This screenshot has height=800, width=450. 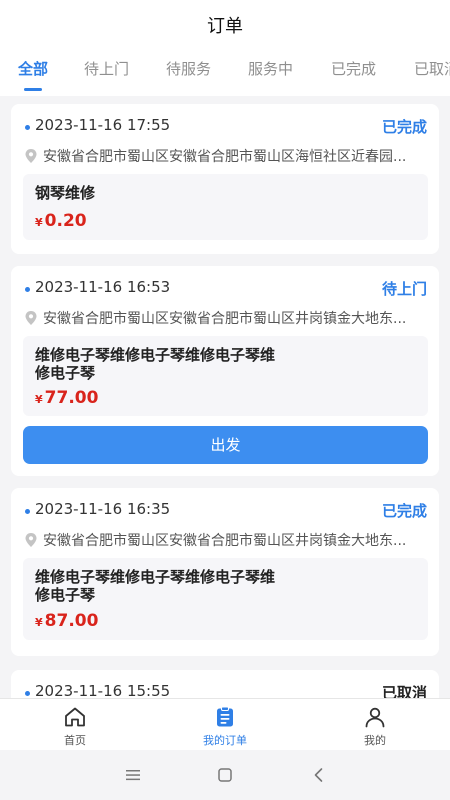 What do you see at coordinates (319, 775) in the screenshot?
I see `back-icon` at bounding box center [319, 775].